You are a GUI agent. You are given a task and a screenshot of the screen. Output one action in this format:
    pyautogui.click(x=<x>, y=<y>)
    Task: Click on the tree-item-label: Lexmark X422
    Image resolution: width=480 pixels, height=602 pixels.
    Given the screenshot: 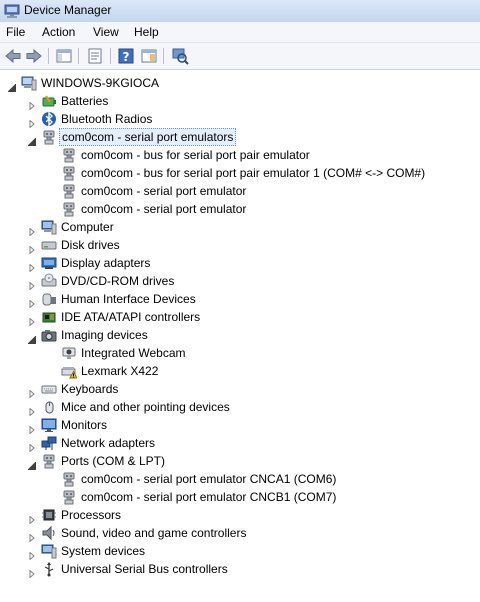 What is the action you would take?
    pyautogui.click(x=120, y=371)
    